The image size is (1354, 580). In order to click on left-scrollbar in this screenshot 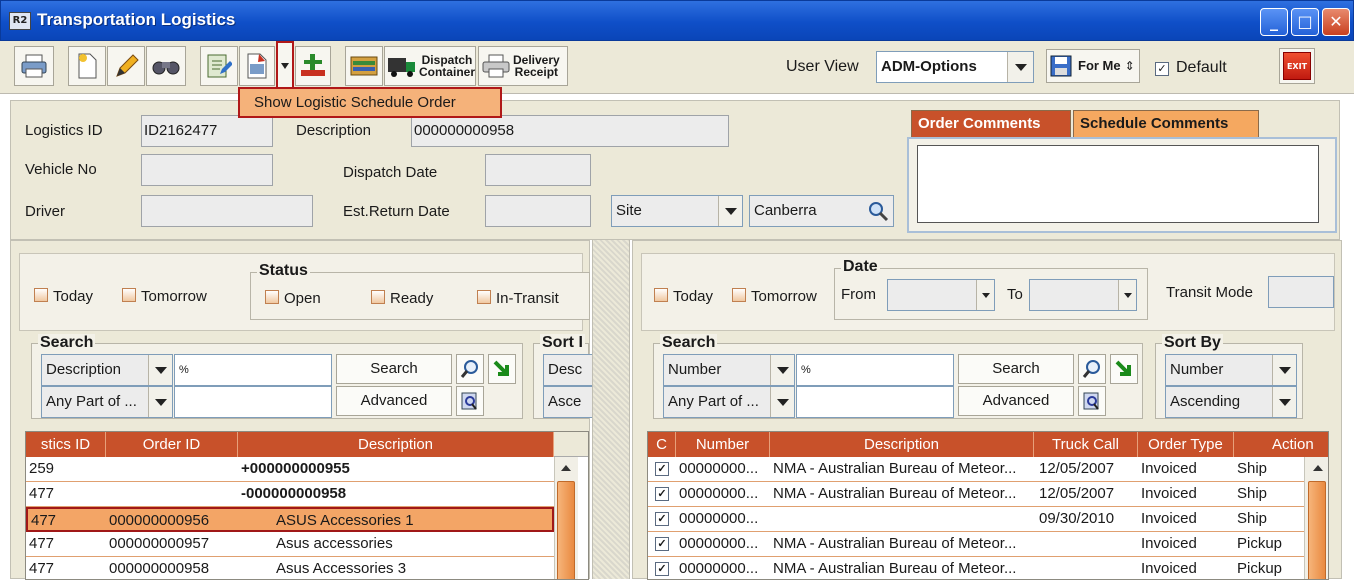, I will do `click(566, 518)`.